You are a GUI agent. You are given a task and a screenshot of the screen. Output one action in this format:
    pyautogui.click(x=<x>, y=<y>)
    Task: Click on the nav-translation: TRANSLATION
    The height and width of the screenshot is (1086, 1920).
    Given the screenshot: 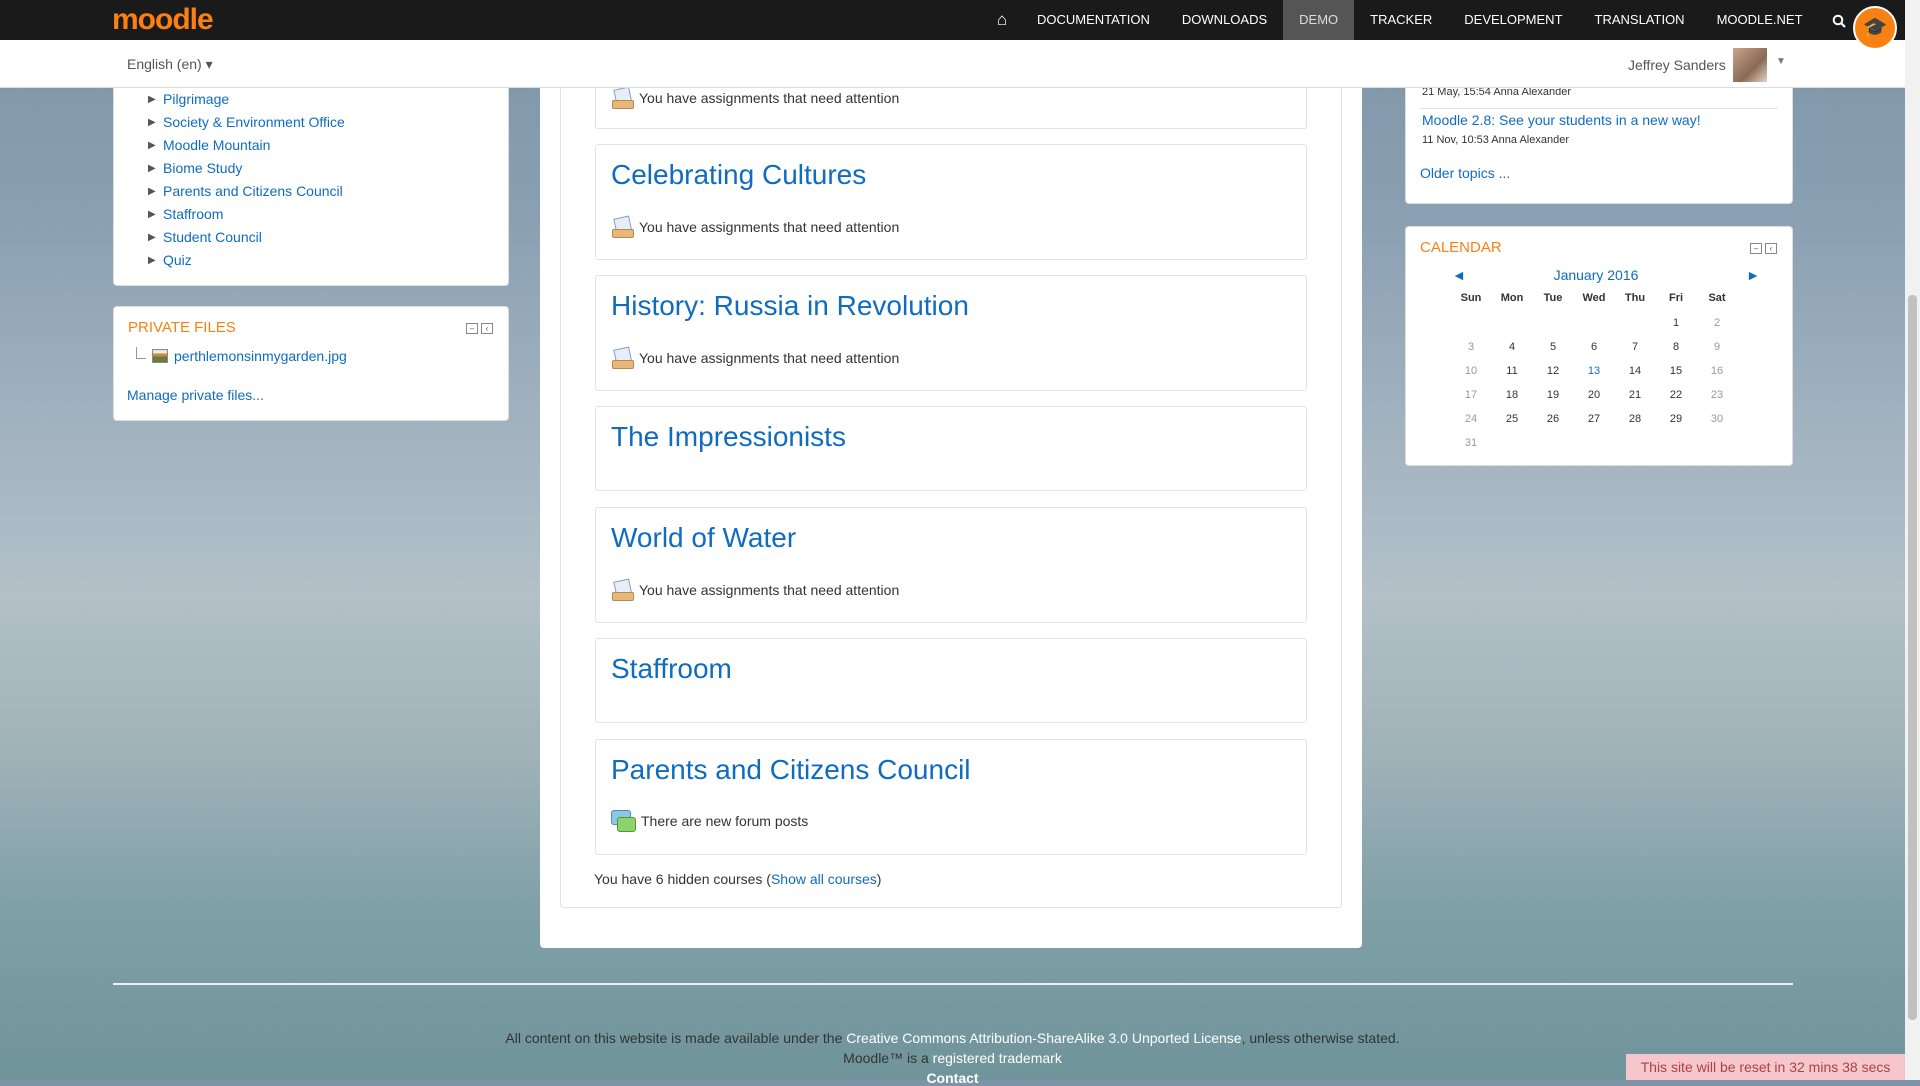 What is the action you would take?
    pyautogui.click(x=1640, y=20)
    